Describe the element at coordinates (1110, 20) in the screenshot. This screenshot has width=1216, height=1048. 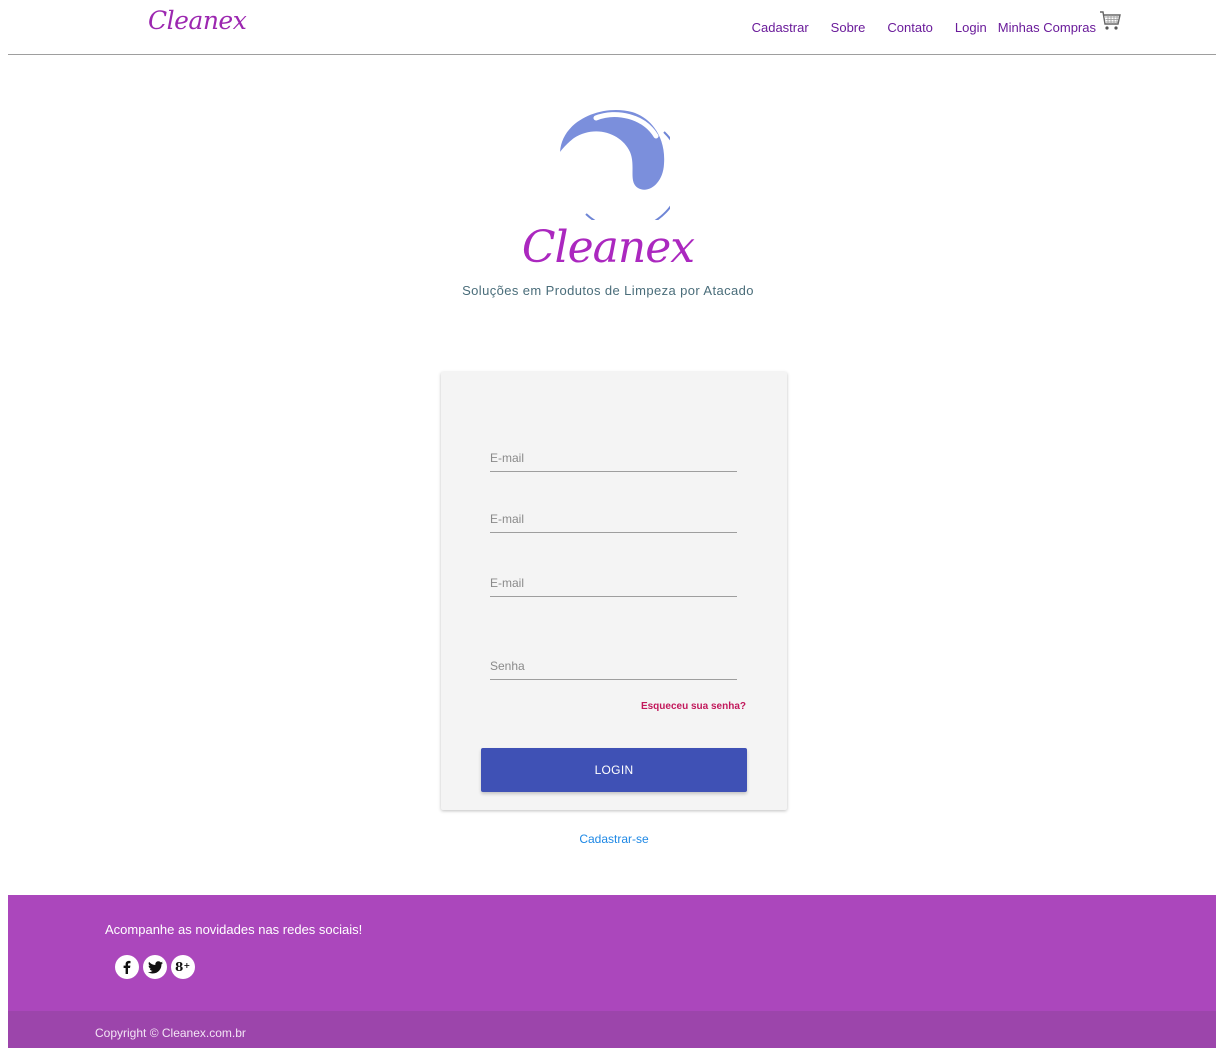
I see `shopping-cart-icon` at that location.